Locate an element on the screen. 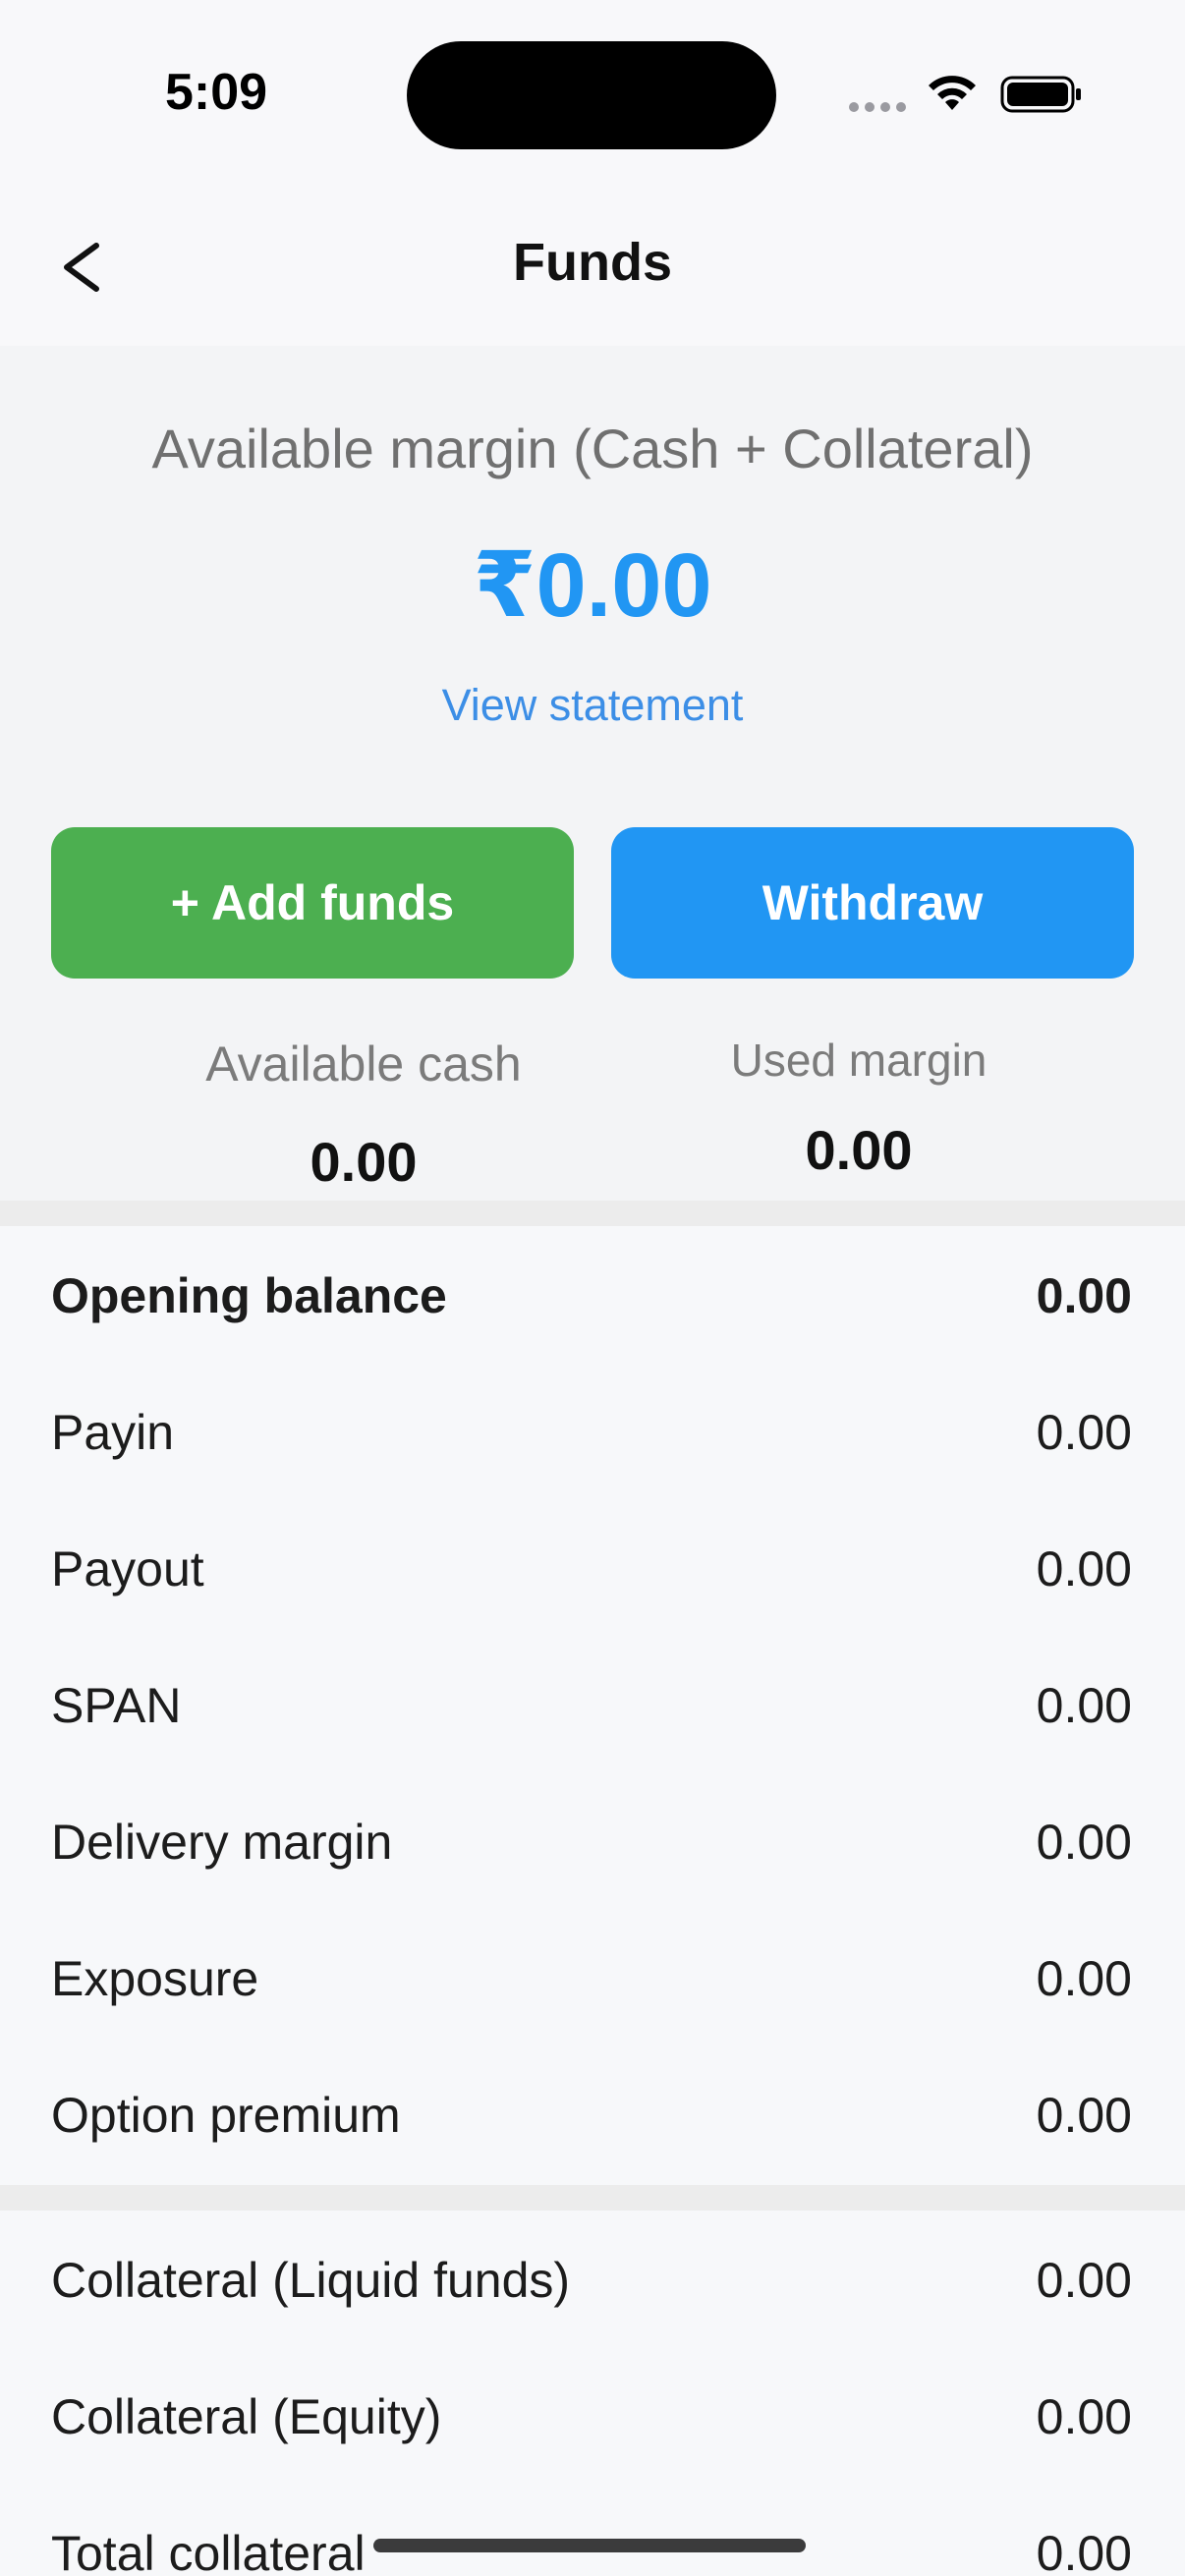 The height and width of the screenshot is (2576, 1185). row-label: Total collateral is located at coordinates (209, 2551).